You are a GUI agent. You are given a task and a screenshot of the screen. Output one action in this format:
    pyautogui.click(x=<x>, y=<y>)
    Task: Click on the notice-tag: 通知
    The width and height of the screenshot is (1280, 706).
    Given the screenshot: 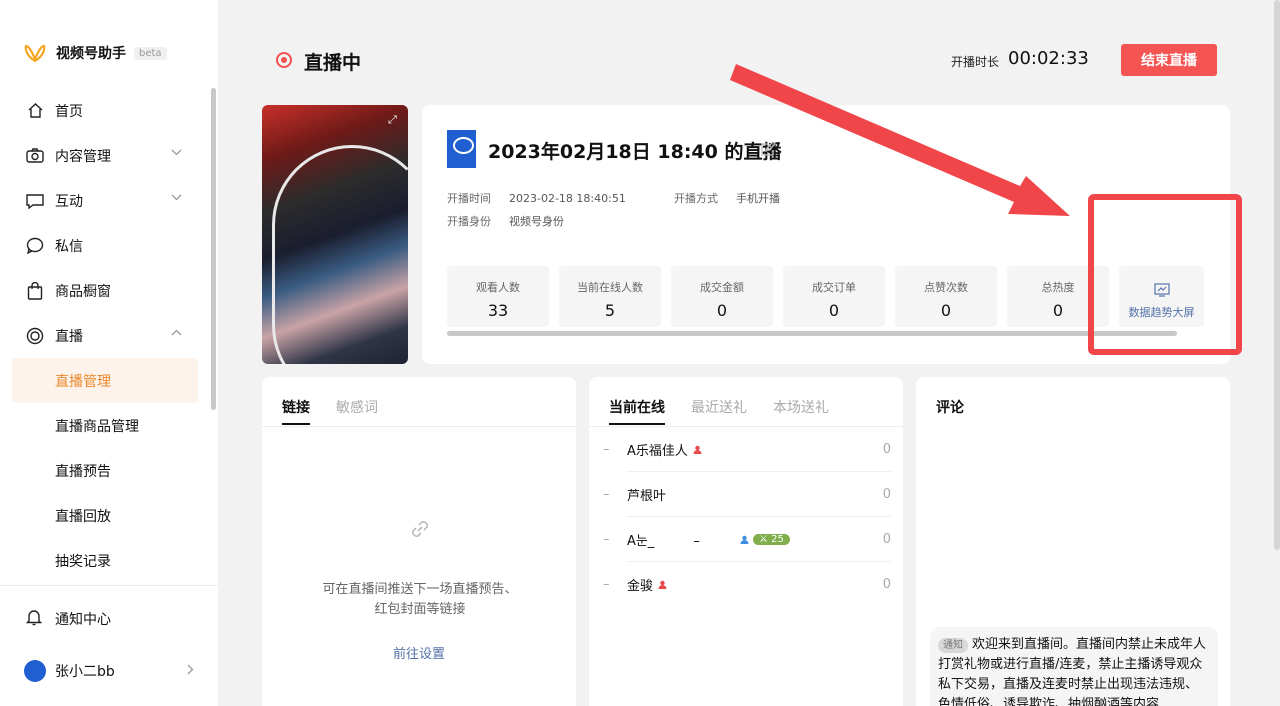 What is the action you would take?
    pyautogui.click(x=953, y=645)
    